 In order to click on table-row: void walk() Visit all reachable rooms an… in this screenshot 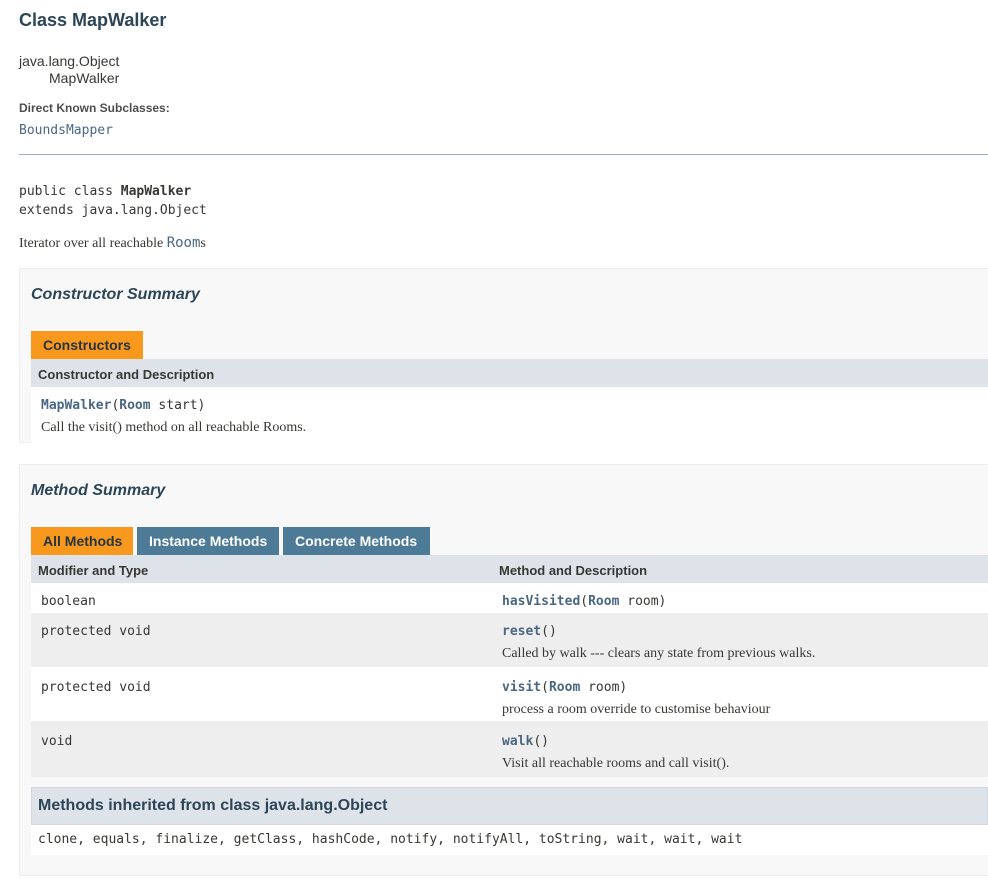, I will do `click(509, 749)`.